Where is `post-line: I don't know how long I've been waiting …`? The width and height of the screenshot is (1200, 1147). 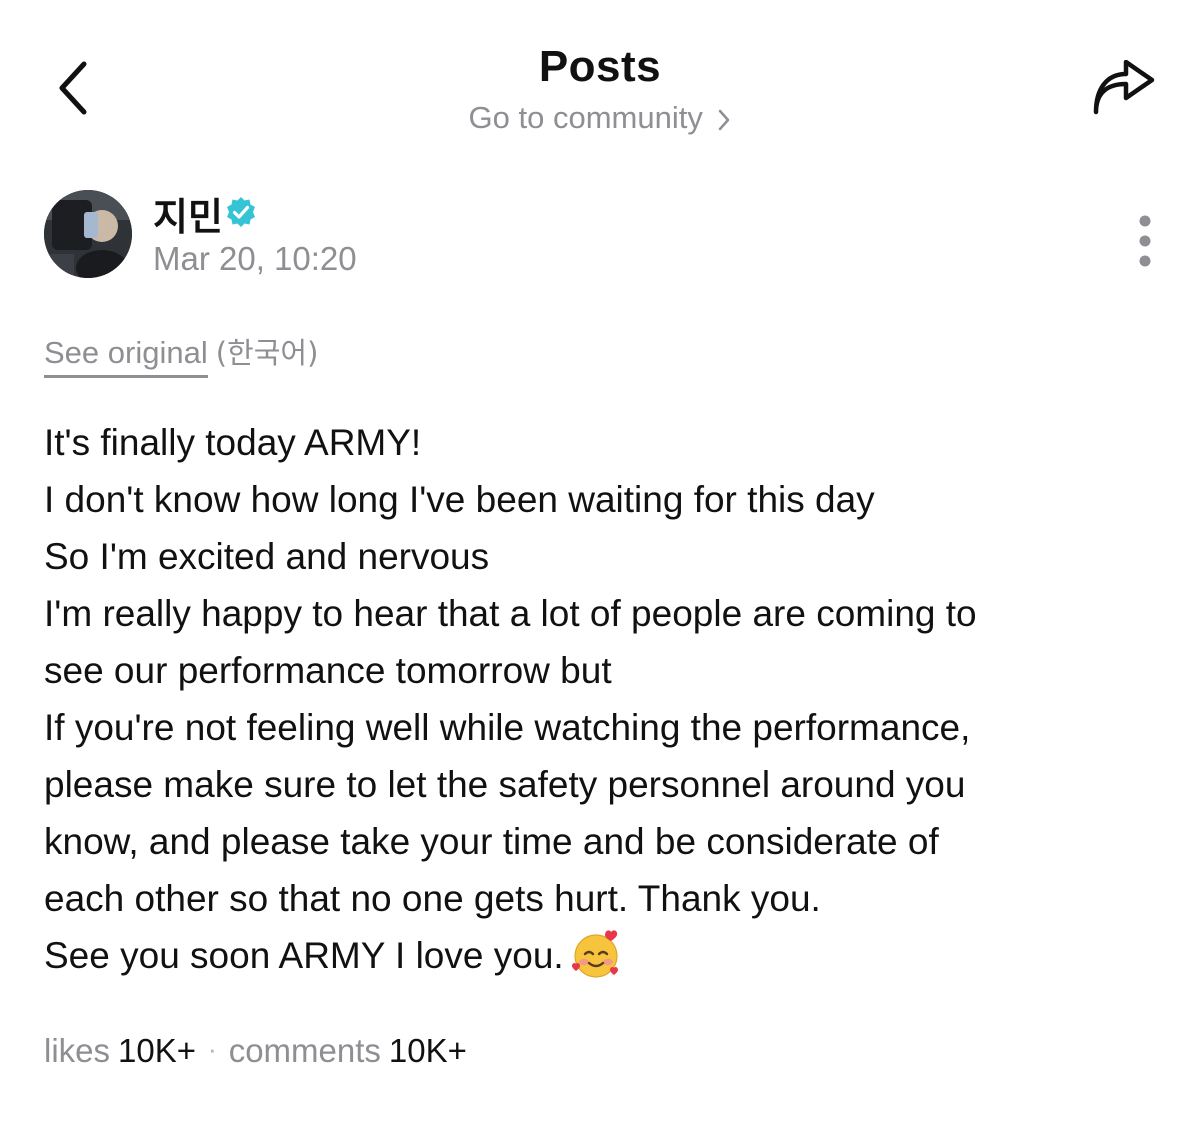 post-line: I don't know how long I've been waiting … is located at coordinates (459, 499).